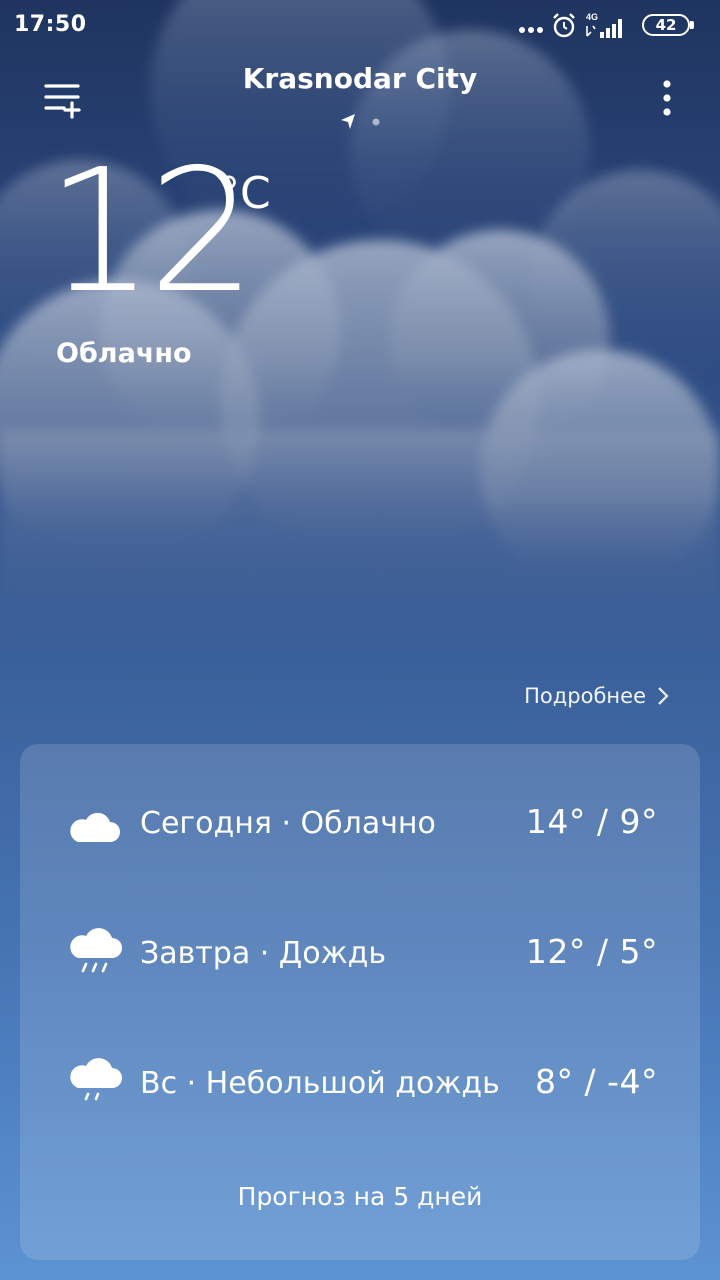  Describe the element at coordinates (151, 232) in the screenshot. I see `current-temperature: 12` at that location.